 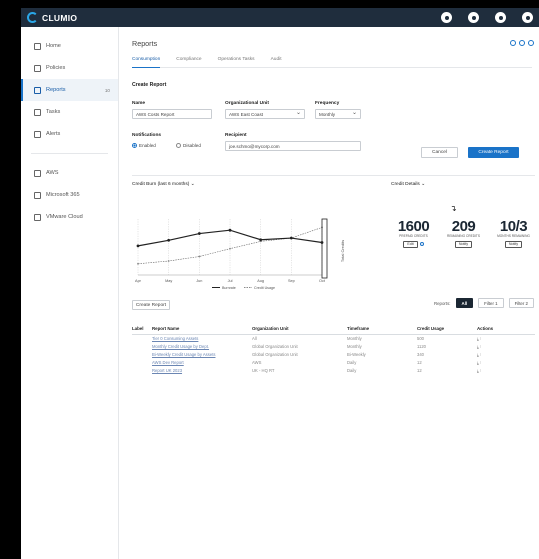 I want to click on report-name-link: Tier 0 Consuming Assets, so click(x=202, y=338).